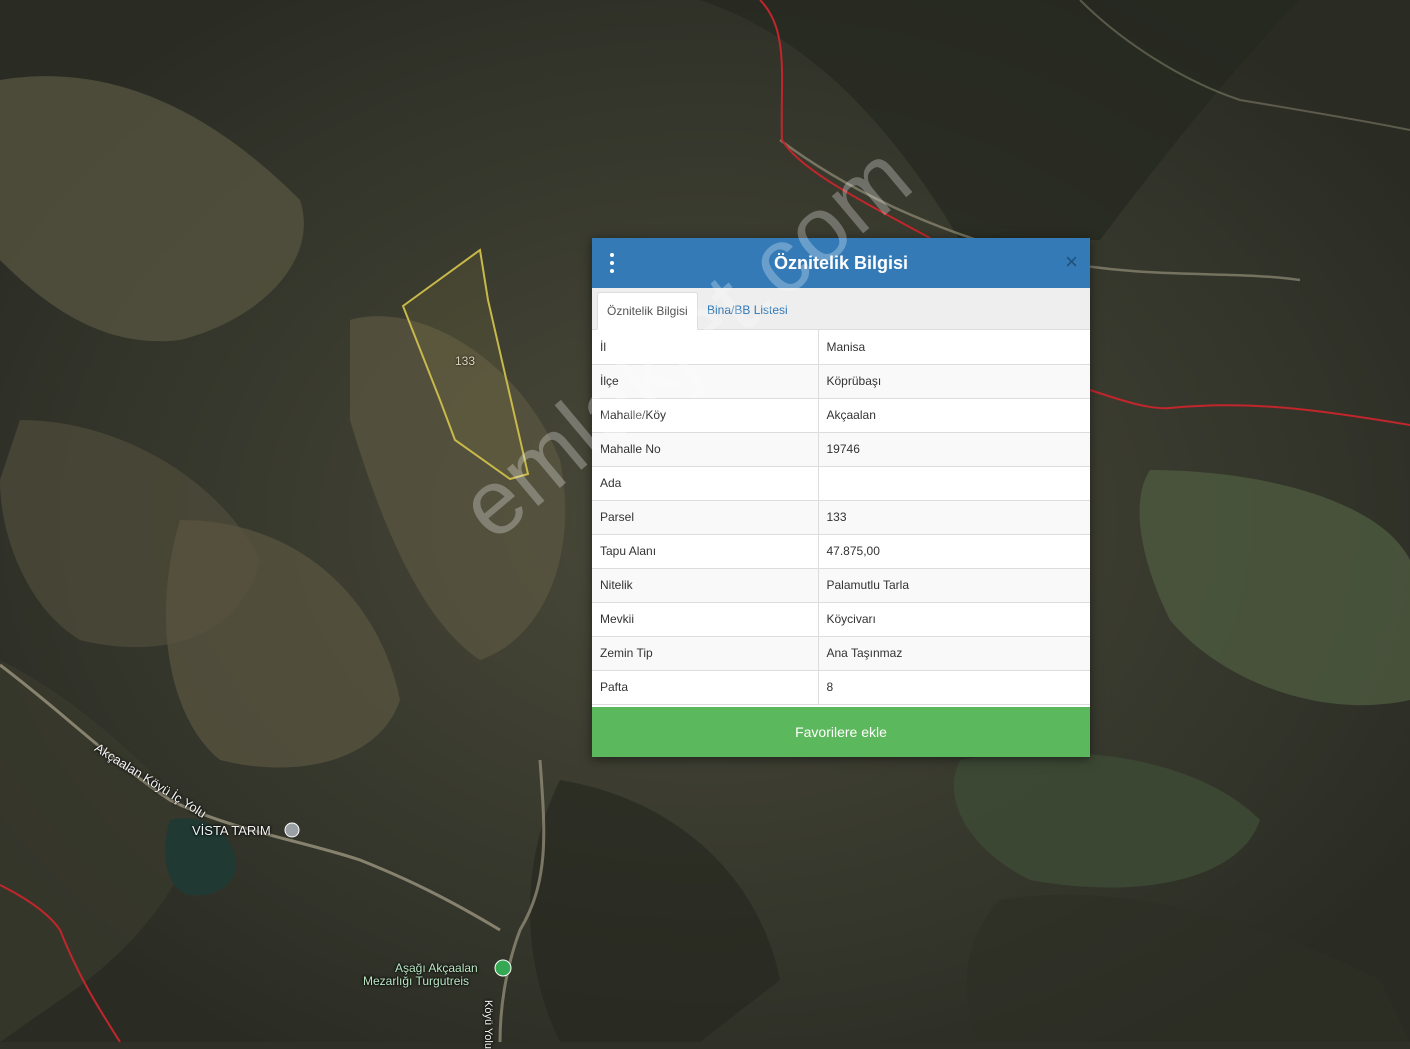  What do you see at coordinates (954, 449) in the screenshot?
I see `attribute-value: 19746` at bounding box center [954, 449].